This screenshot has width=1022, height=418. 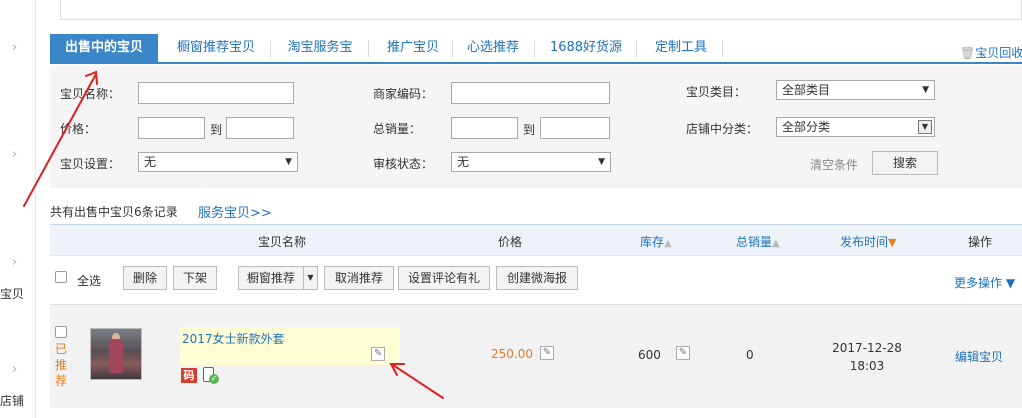 I want to click on nav-item-label: 店铺, so click(x=12, y=400).